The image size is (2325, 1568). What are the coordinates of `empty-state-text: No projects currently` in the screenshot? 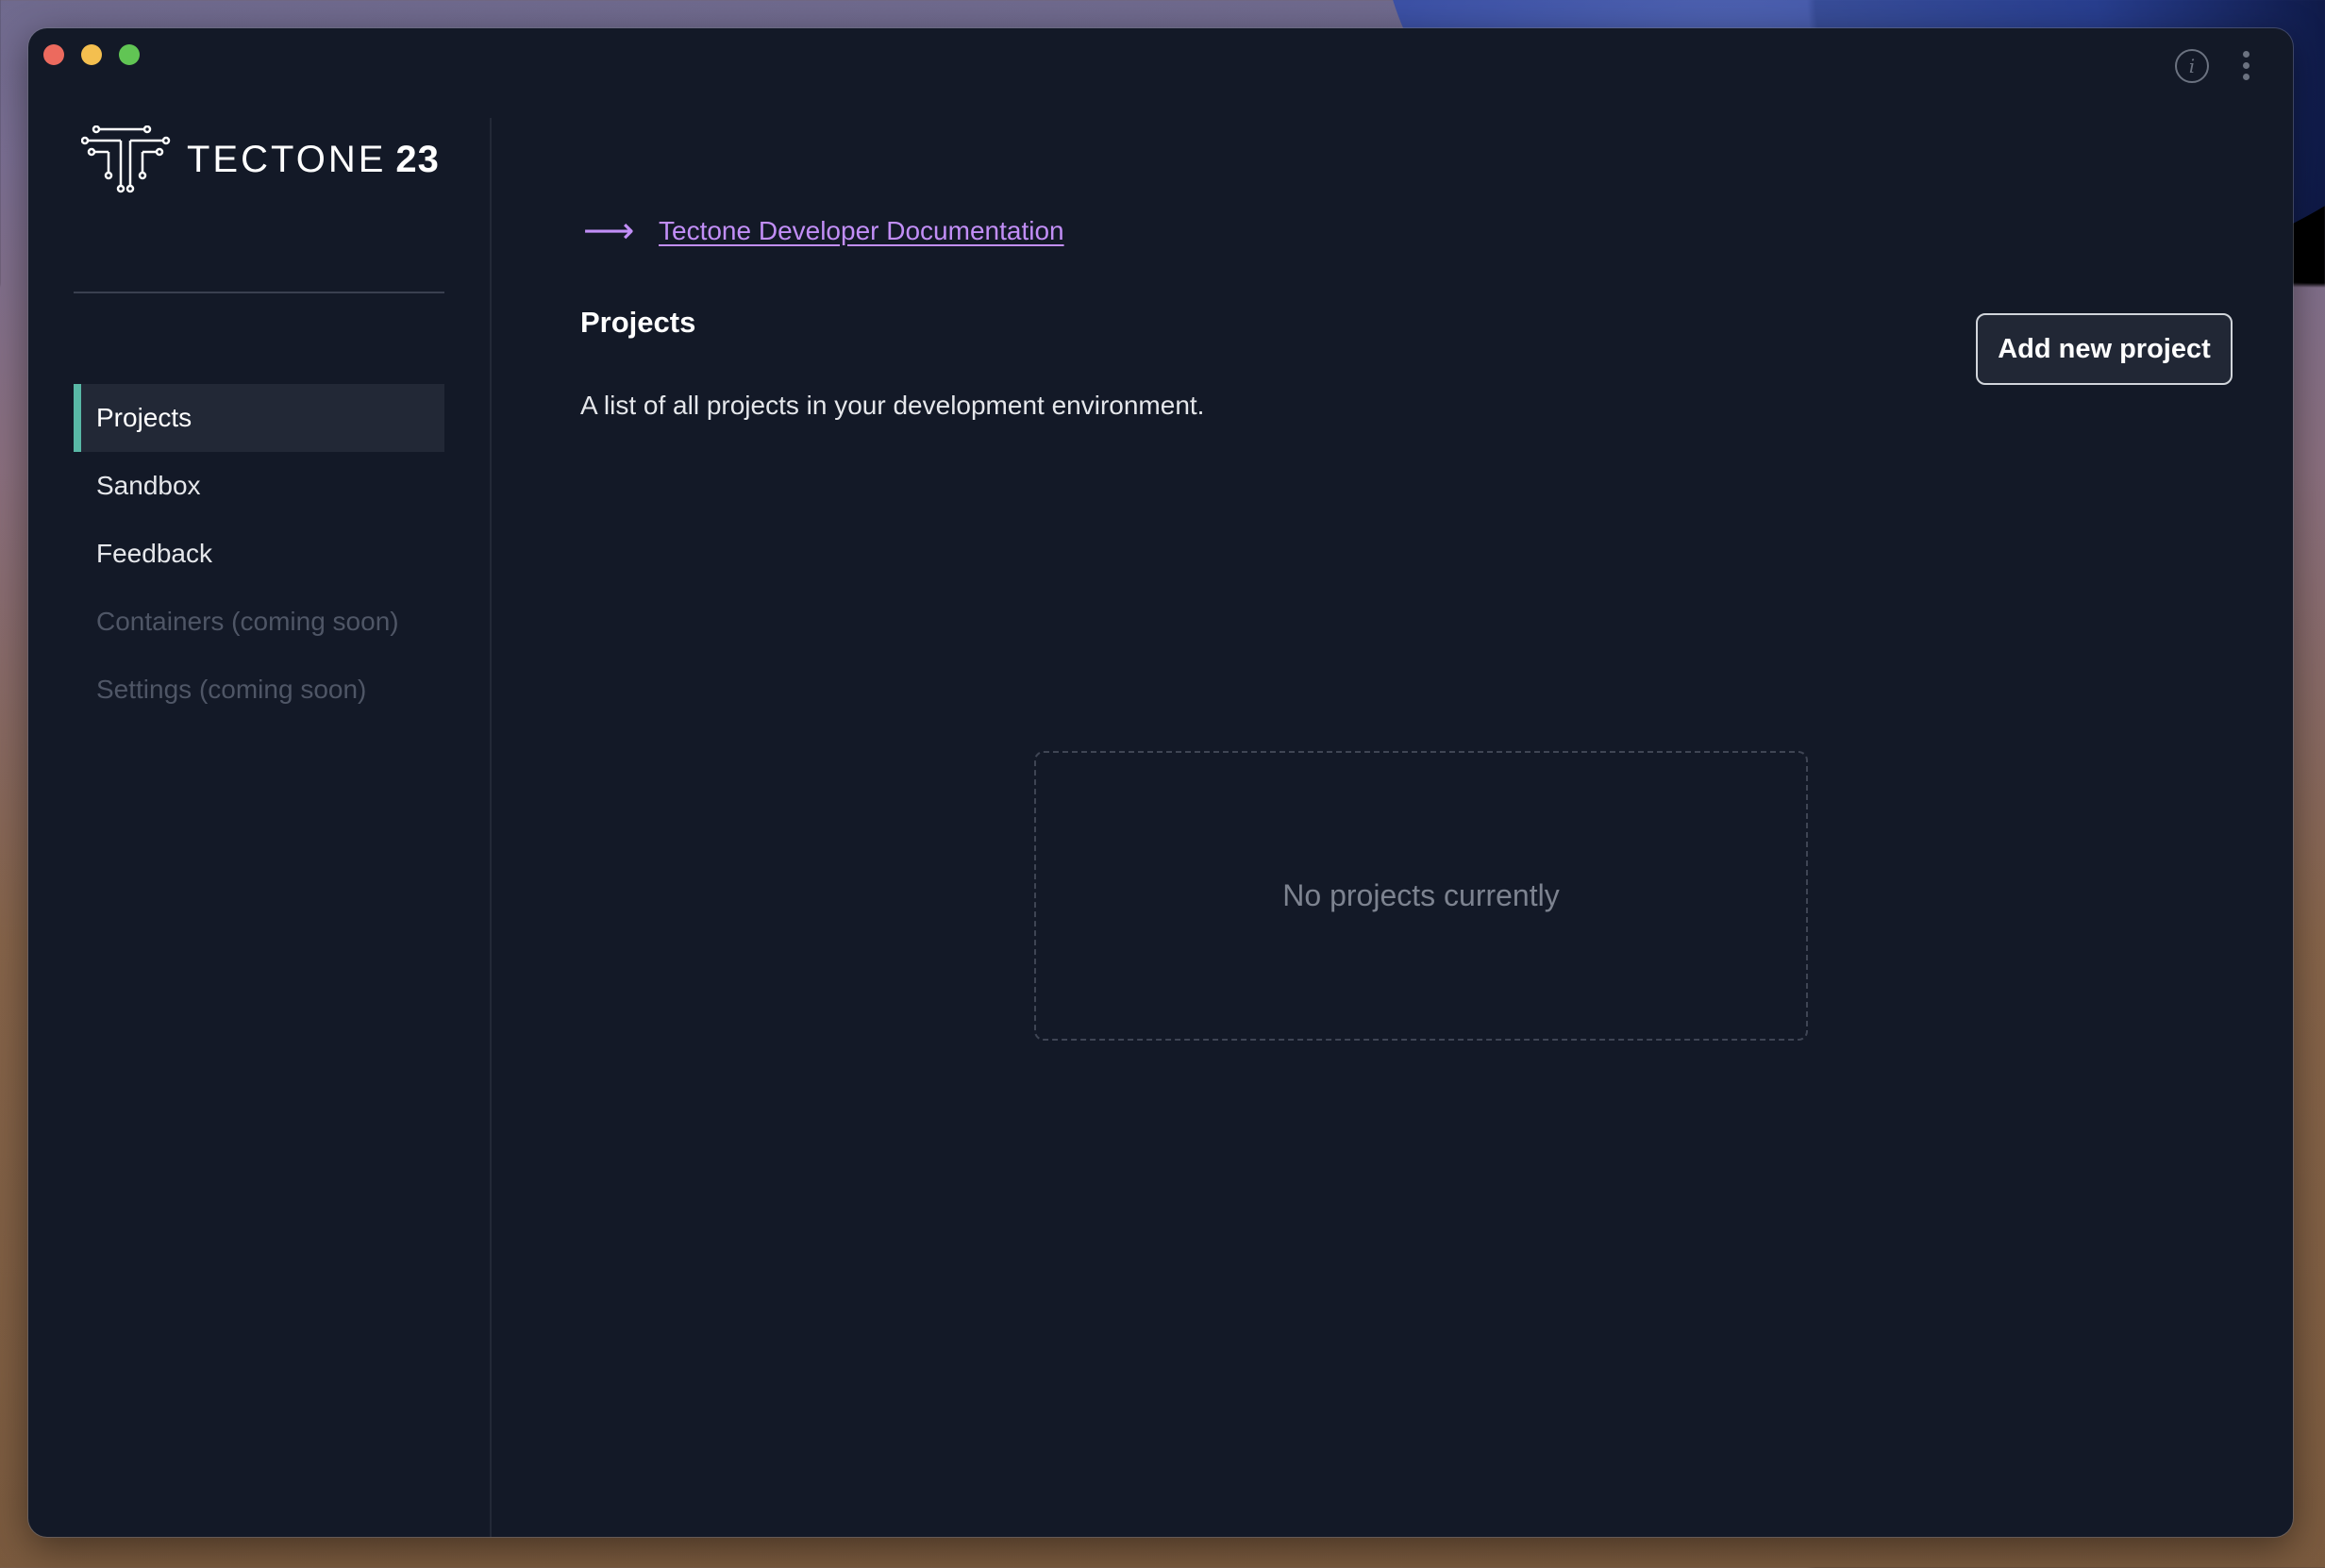 It's located at (1421, 895).